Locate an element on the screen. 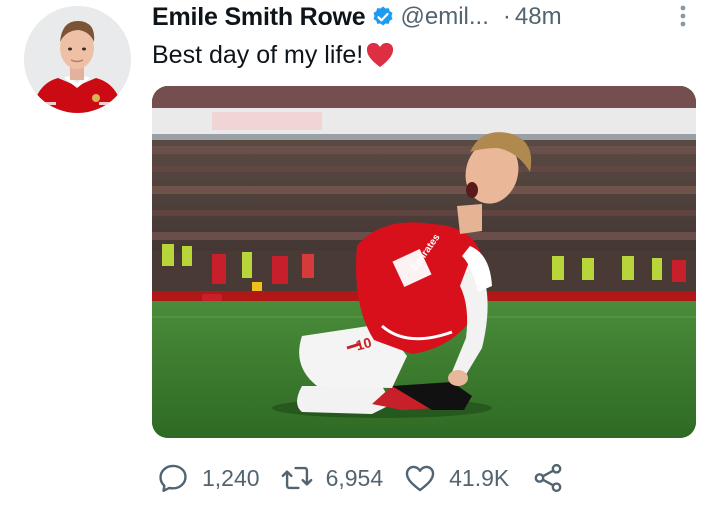 This screenshot has height=512, width=720. share-icon is located at coordinates (548, 478).